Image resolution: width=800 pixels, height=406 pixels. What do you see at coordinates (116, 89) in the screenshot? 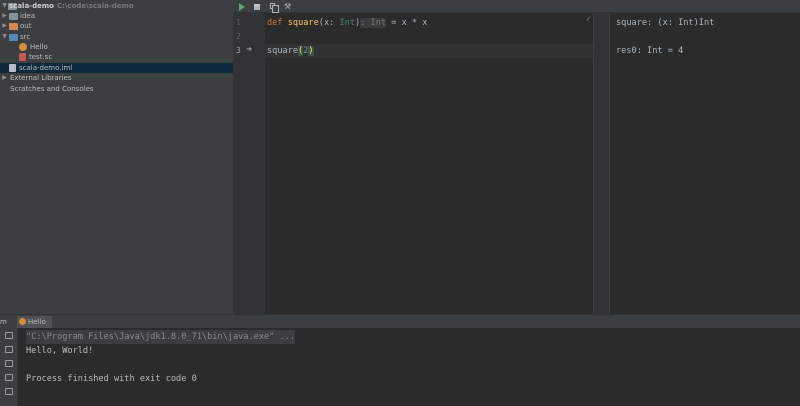
I see `tree-item-scratches: Scratches and Consoles` at bounding box center [116, 89].